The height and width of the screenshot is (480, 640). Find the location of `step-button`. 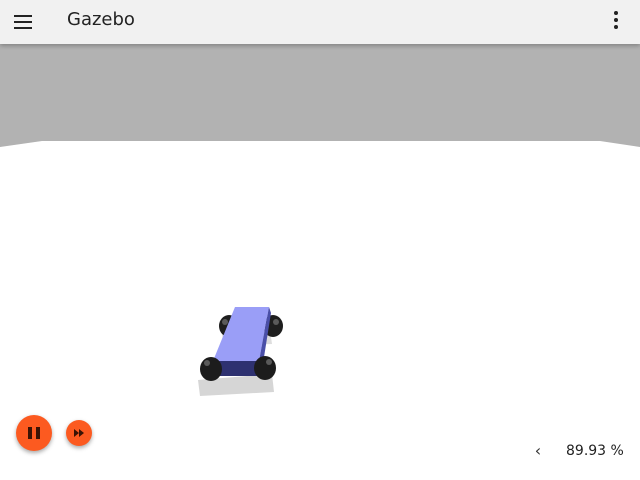

step-button is located at coordinates (79, 433).